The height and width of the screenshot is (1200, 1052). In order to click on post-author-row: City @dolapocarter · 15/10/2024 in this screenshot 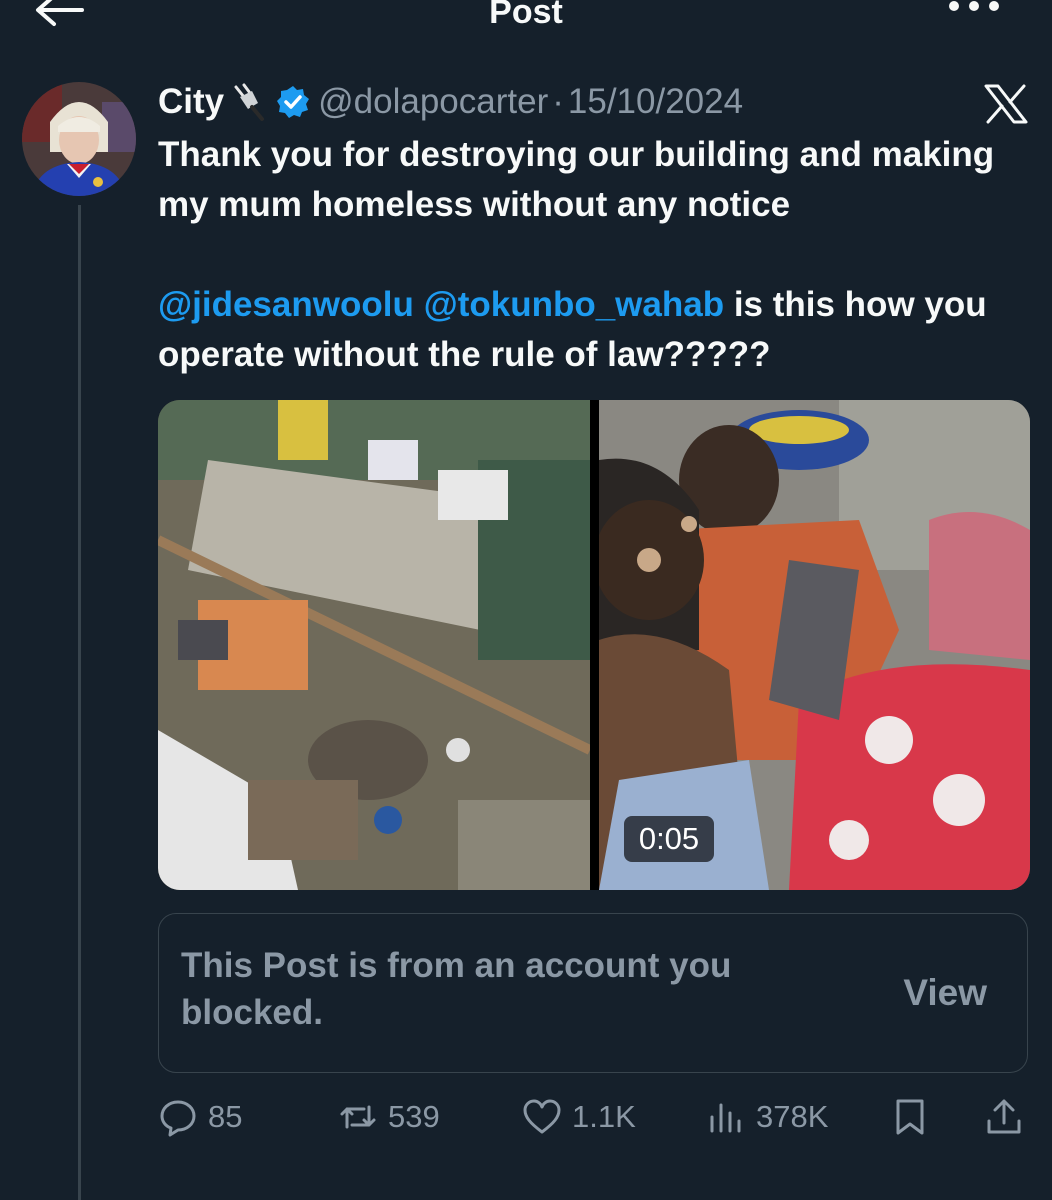, I will do `click(578, 102)`.